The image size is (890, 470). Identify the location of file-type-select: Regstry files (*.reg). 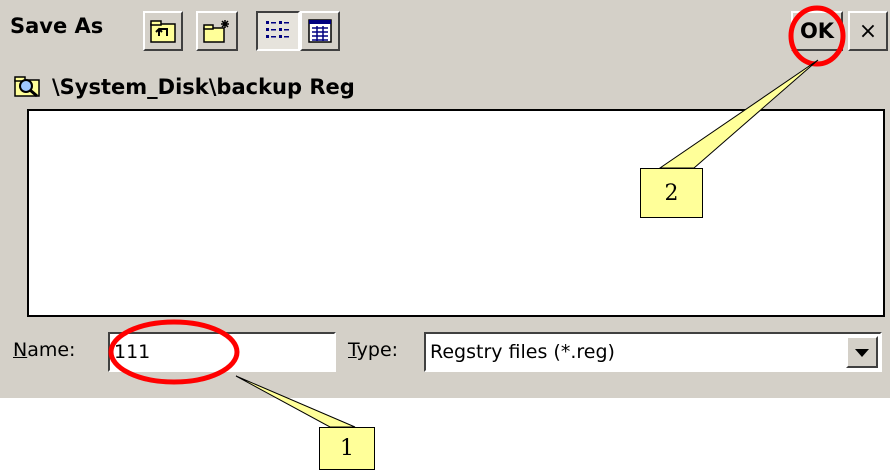
(653, 352).